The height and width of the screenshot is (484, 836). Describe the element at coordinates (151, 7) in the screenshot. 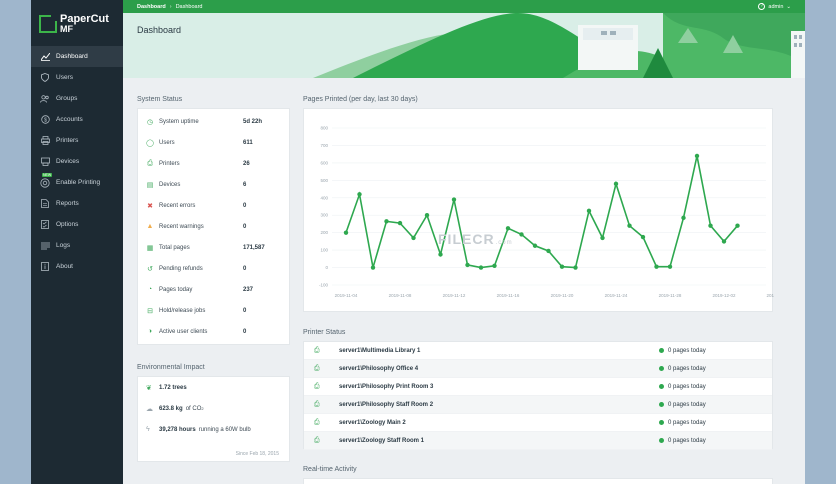

I see `breadcrumb-root: Dashboard` at that location.